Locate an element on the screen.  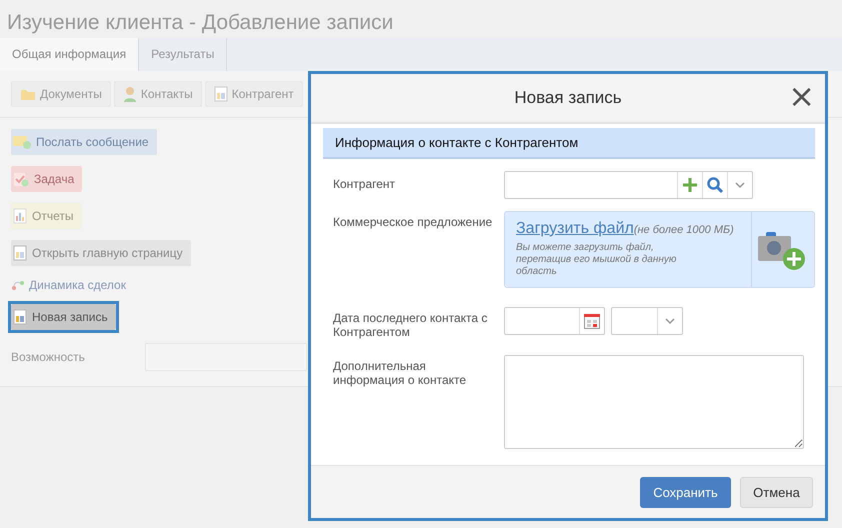
dynamics-link: Динамика сделок is located at coordinates (68, 285).